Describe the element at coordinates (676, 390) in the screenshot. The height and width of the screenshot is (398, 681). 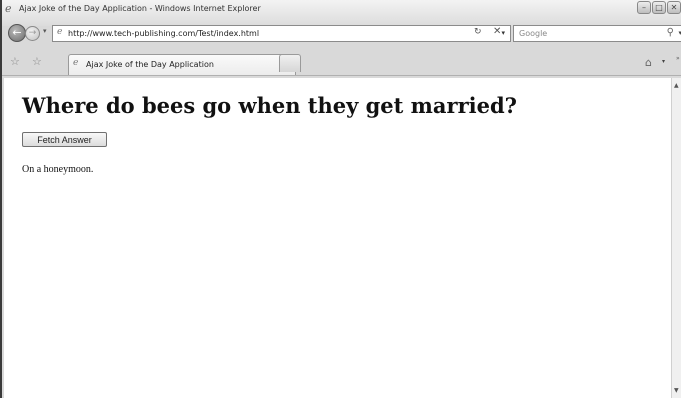
I see `scroll-down-icon: ▼` at that location.